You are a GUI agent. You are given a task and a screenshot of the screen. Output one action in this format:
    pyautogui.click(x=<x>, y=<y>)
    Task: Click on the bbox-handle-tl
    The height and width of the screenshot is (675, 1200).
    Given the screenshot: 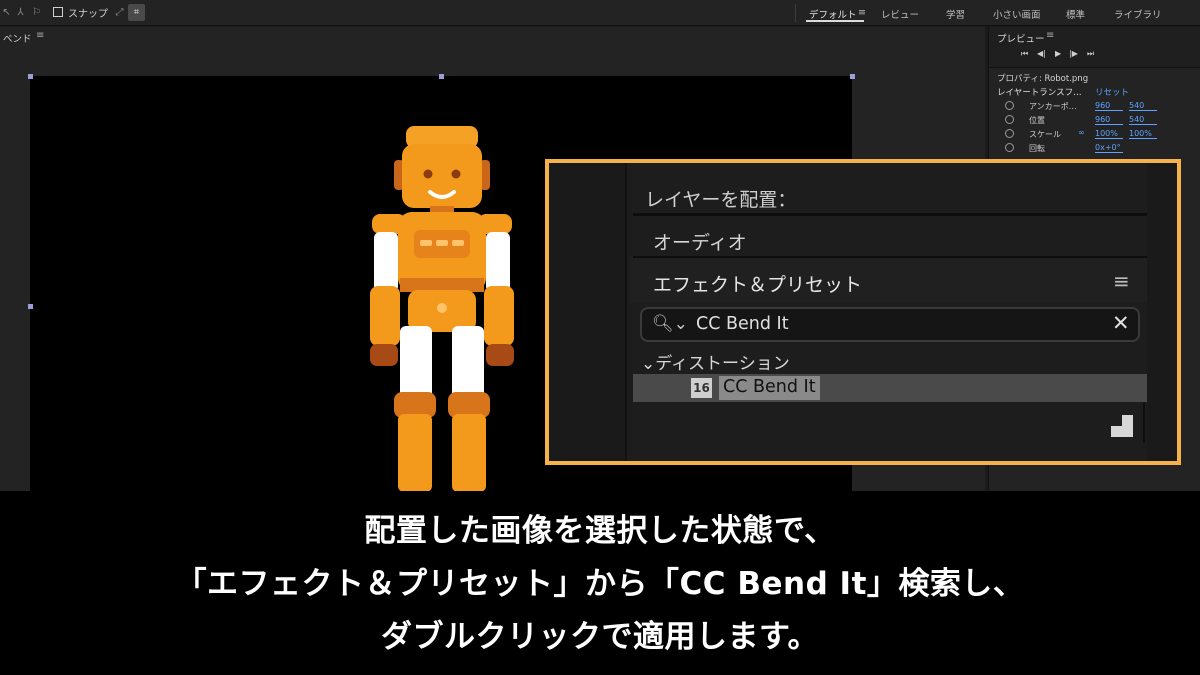 What is the action you would take?
    pyautogui.click(x=30, y=76)
    